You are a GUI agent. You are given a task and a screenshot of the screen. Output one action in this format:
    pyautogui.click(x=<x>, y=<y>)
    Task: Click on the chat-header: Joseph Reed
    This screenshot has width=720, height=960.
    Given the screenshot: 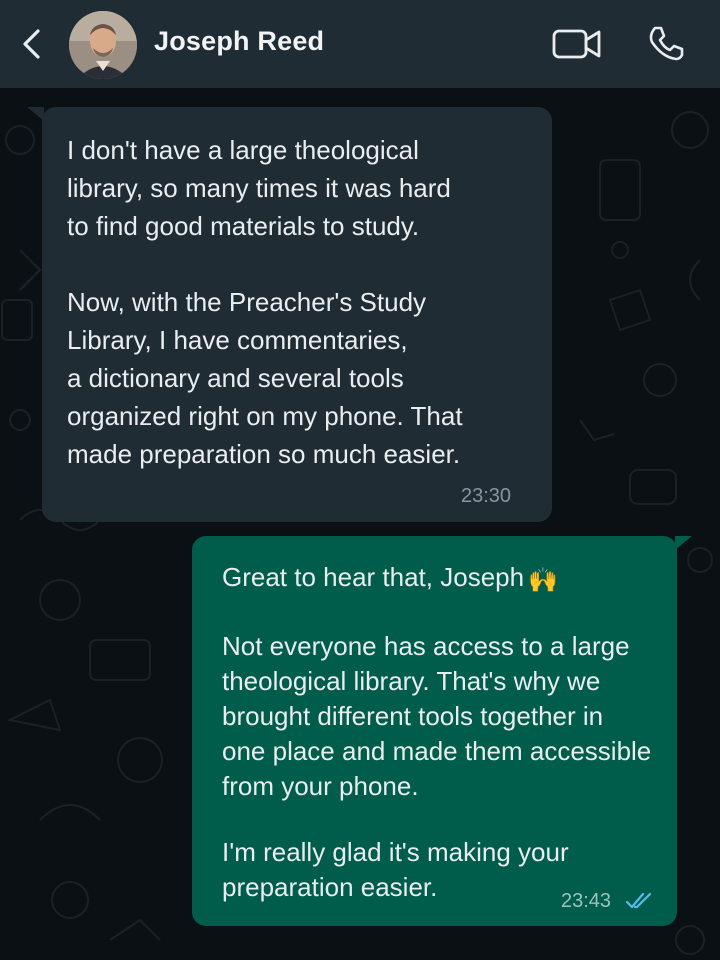 What is the action you would take?
    pyautogui.click(x=360, y=44)
    